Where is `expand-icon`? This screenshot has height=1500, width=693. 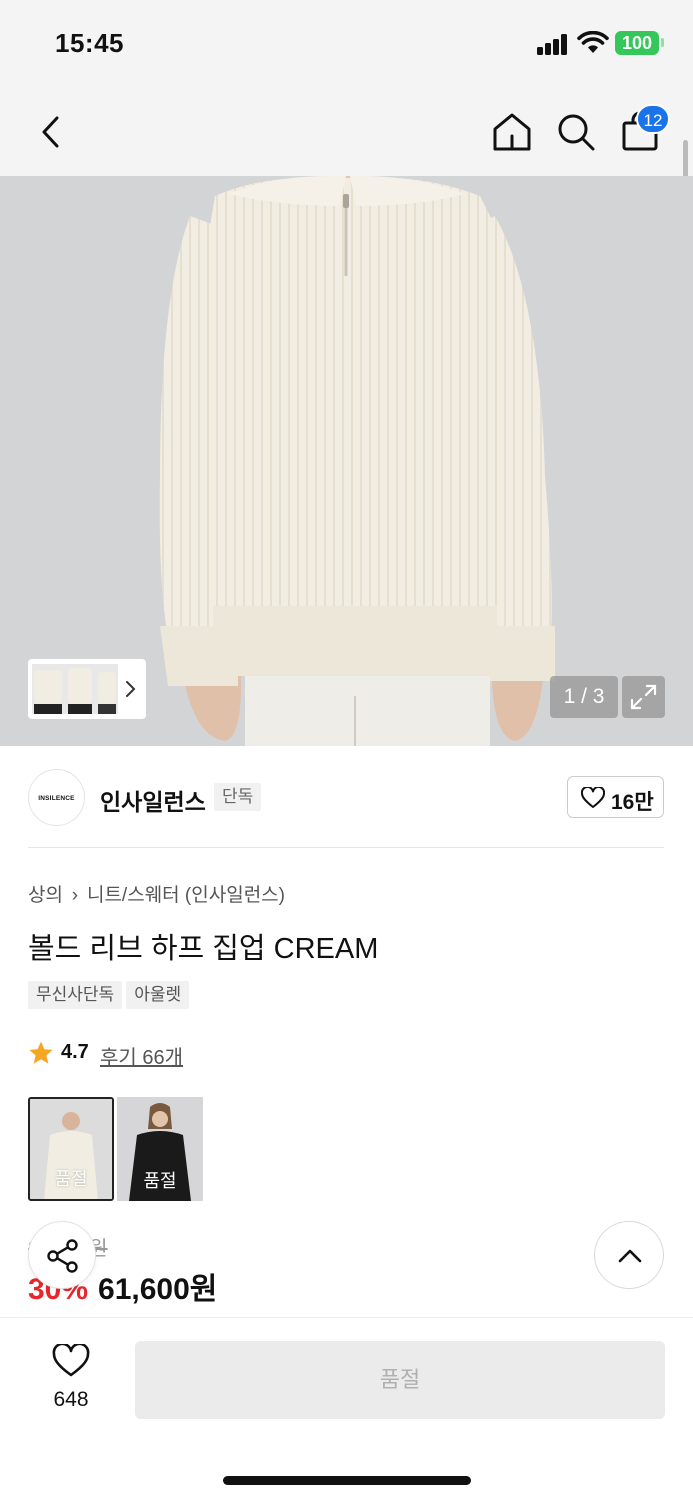 expand-icon is located at coordinates (643, 697).